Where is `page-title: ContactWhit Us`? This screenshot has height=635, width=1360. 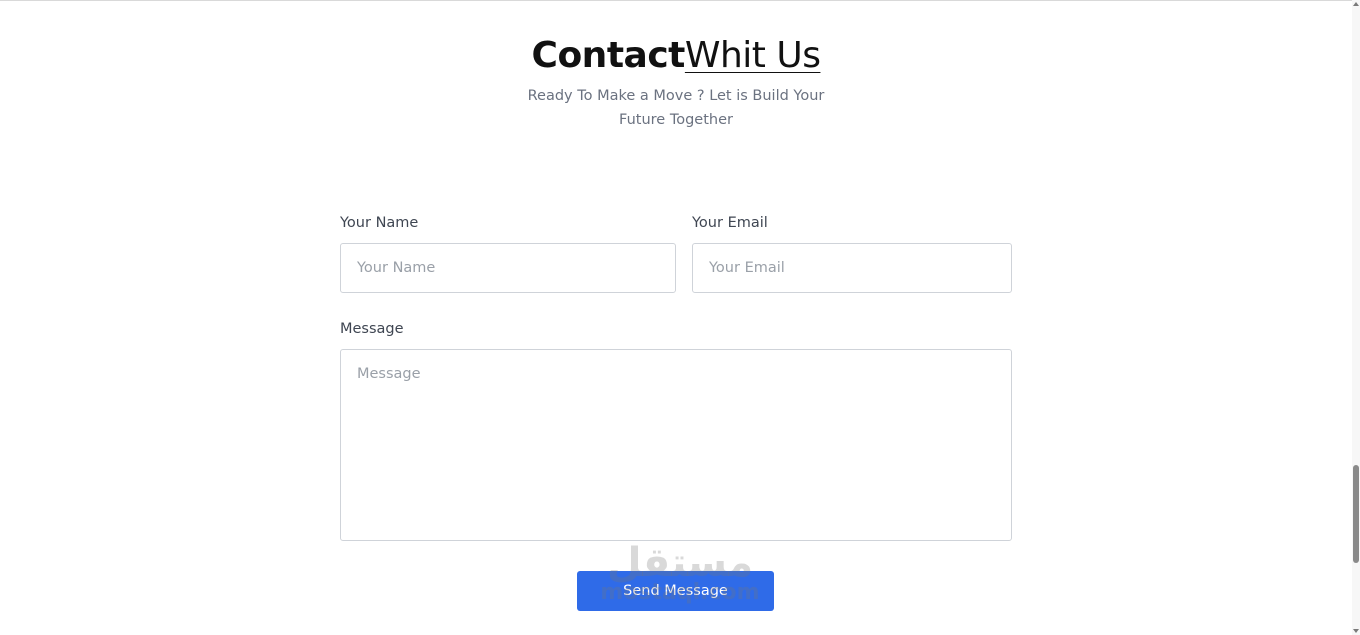
page-title: ContactWhit Us is located at coordinates (676, 56).